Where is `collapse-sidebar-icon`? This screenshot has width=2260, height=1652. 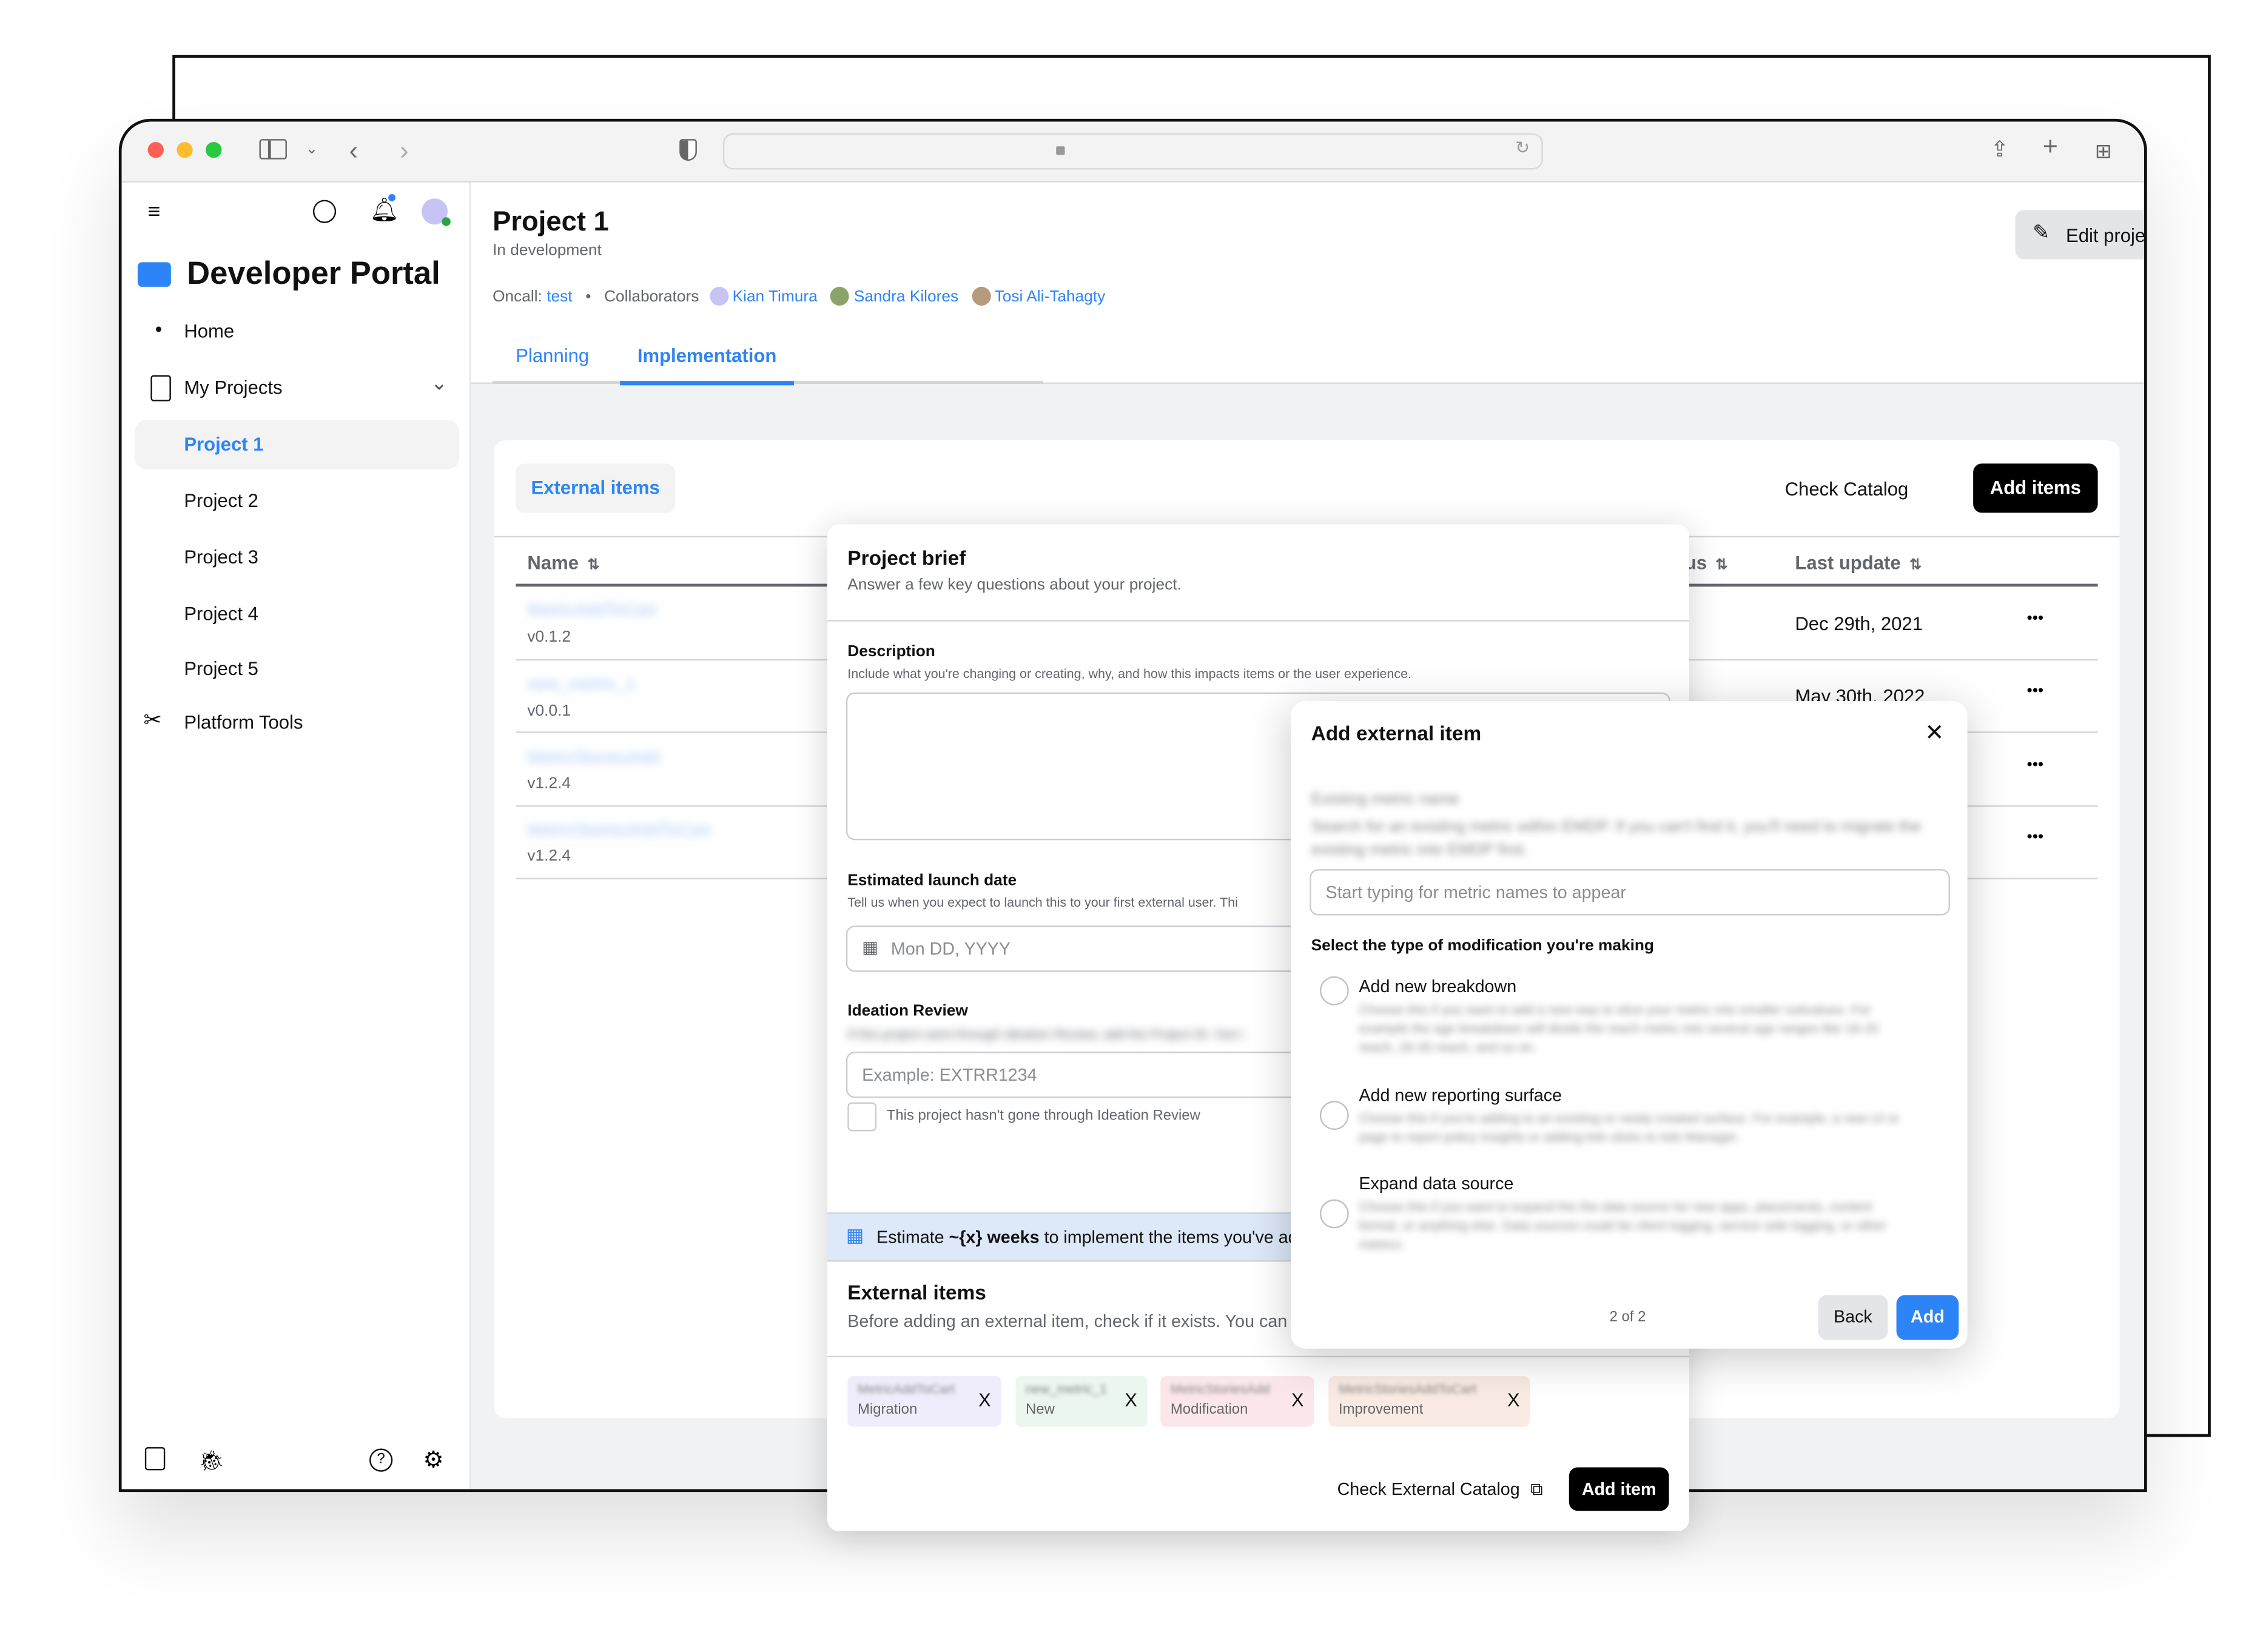 collapse-sidebar-icon is located at coordinates (155, 1459).